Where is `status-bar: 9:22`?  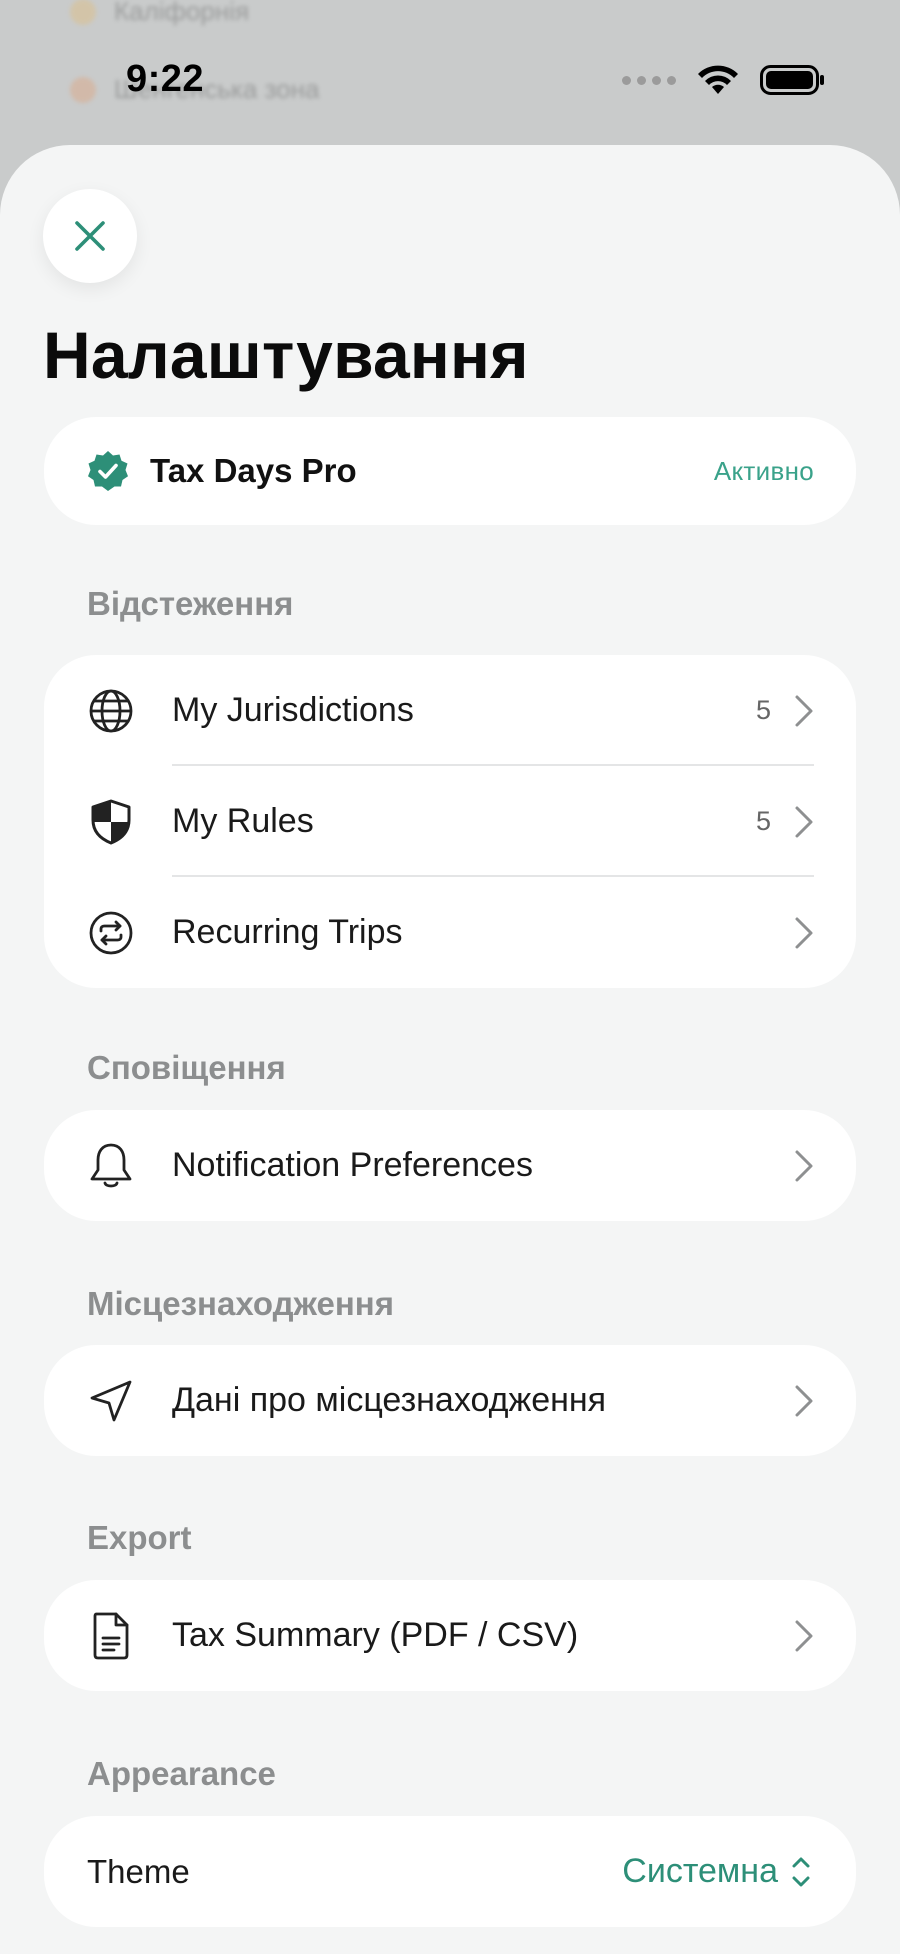
status-bar: 9:22 is located at coordinates (450, 75).